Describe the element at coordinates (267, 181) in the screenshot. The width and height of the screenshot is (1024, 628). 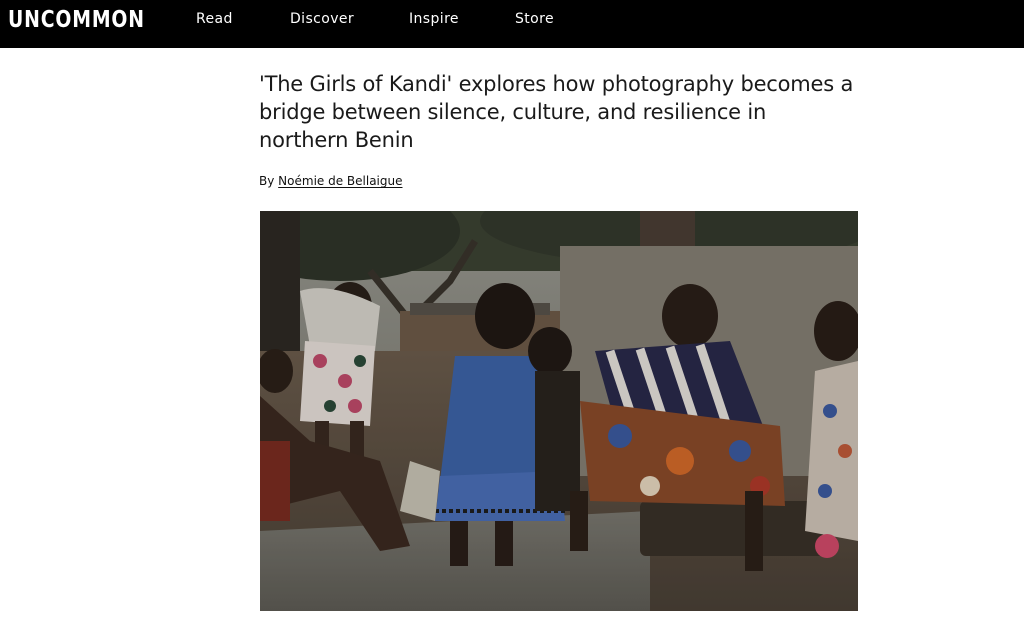
I see `byline-prefix: By` at that location.